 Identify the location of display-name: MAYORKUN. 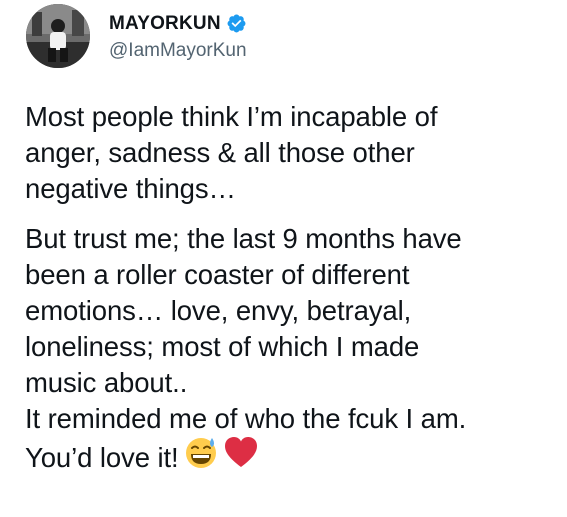
(165, 24).